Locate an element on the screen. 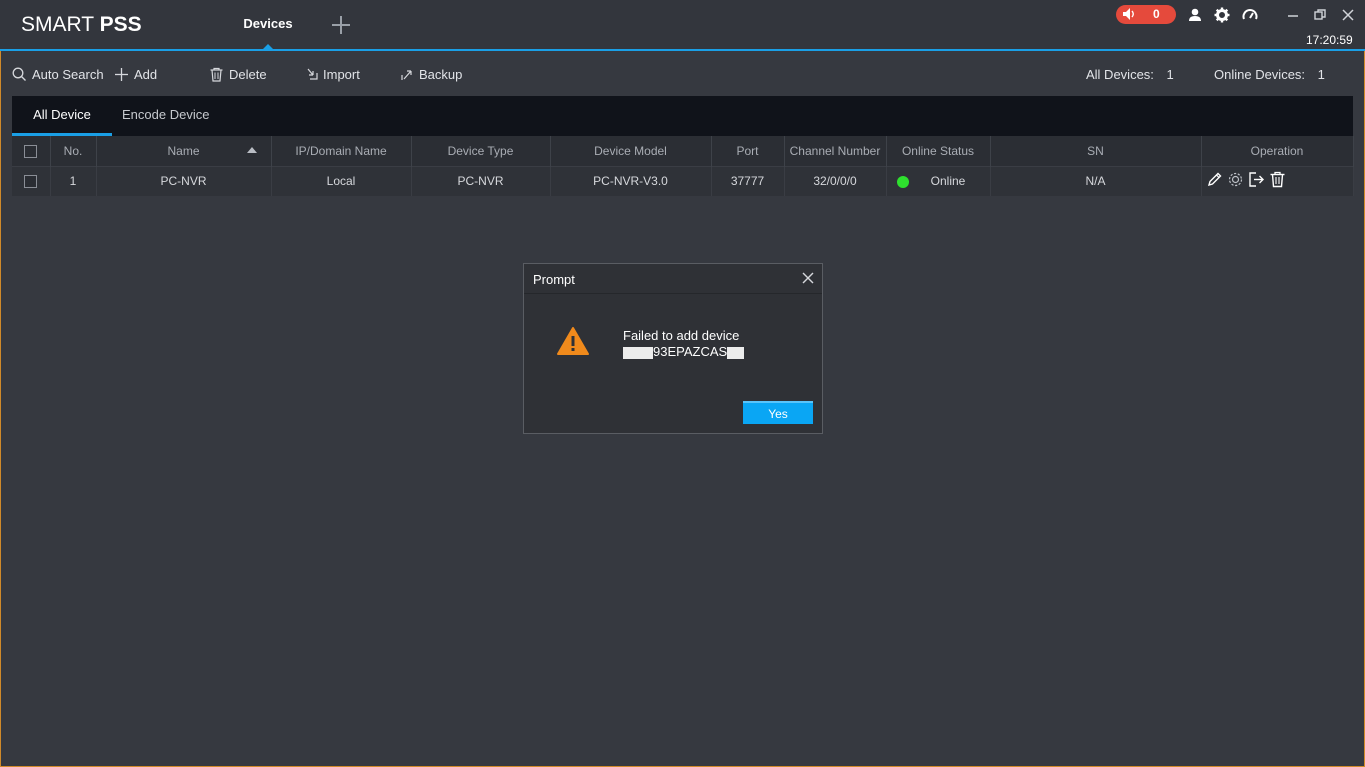 Image resolution: width=1365 pixels, height=767 pixels. edit-pencil-icon is located at coordinates (1214, 179).